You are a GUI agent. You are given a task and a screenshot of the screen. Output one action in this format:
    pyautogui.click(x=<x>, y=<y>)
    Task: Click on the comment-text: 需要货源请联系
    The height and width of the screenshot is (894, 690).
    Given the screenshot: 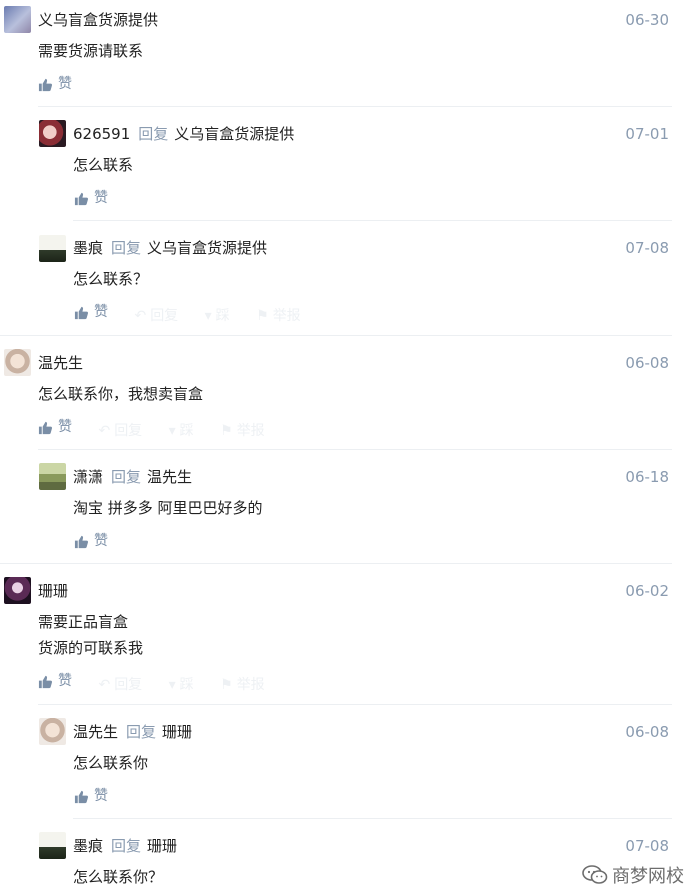 What is the action you would take?
    pyautogui.click(x=91, y=51)
    